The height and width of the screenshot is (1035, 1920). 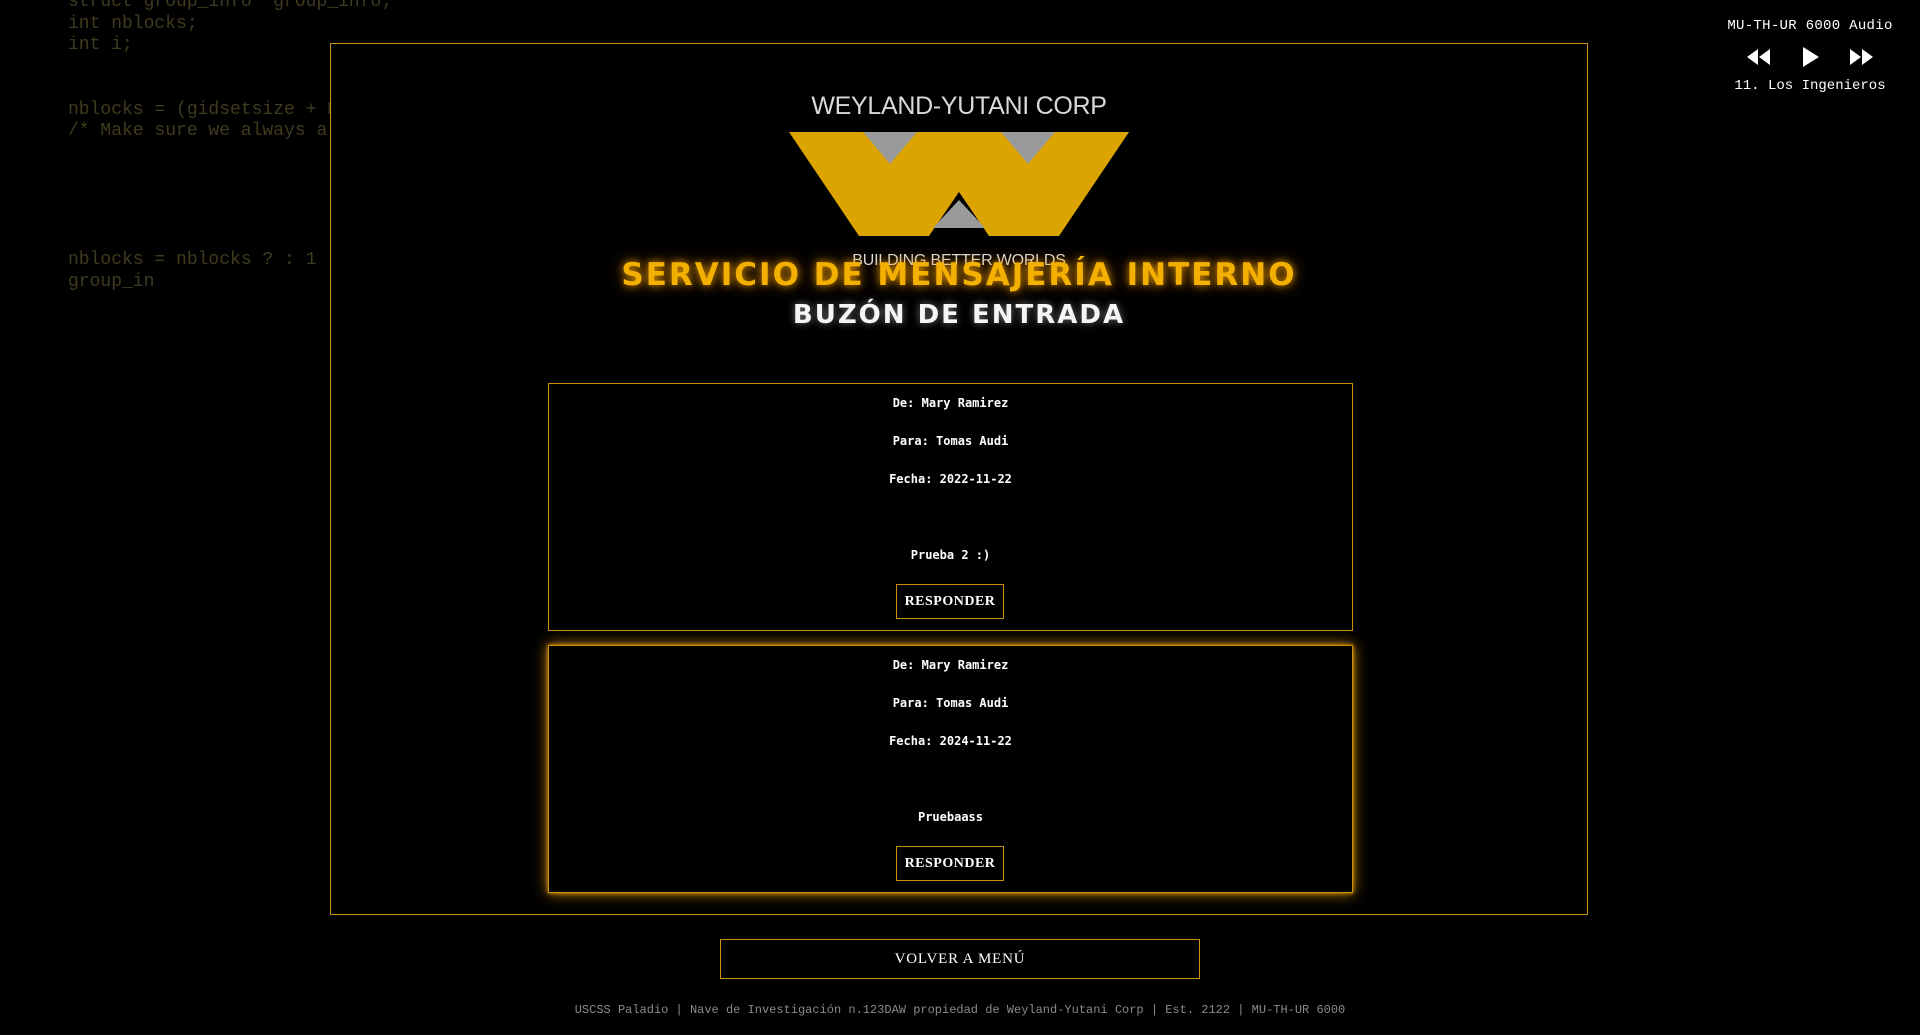 I want to click on logo-company-name: WEYLAND-YUTANI CORP, so click(x=959, y=106).